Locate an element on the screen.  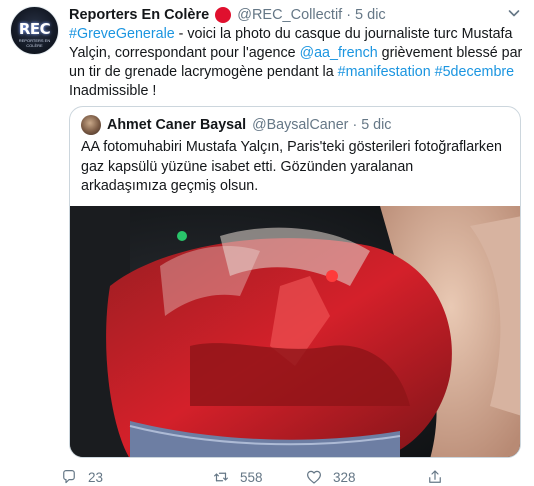
tweet-actions: 23 558 328 is located at coordinates (290, 477).